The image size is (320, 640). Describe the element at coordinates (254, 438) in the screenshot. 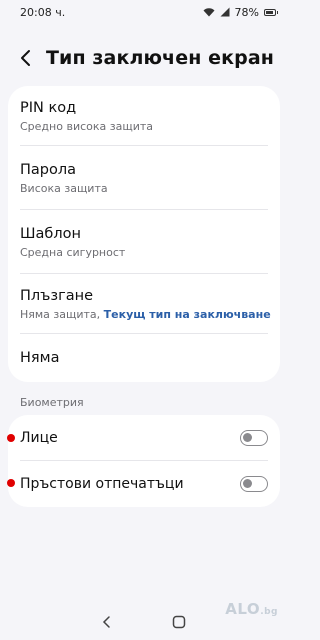

I see `face-toggle` at that location.